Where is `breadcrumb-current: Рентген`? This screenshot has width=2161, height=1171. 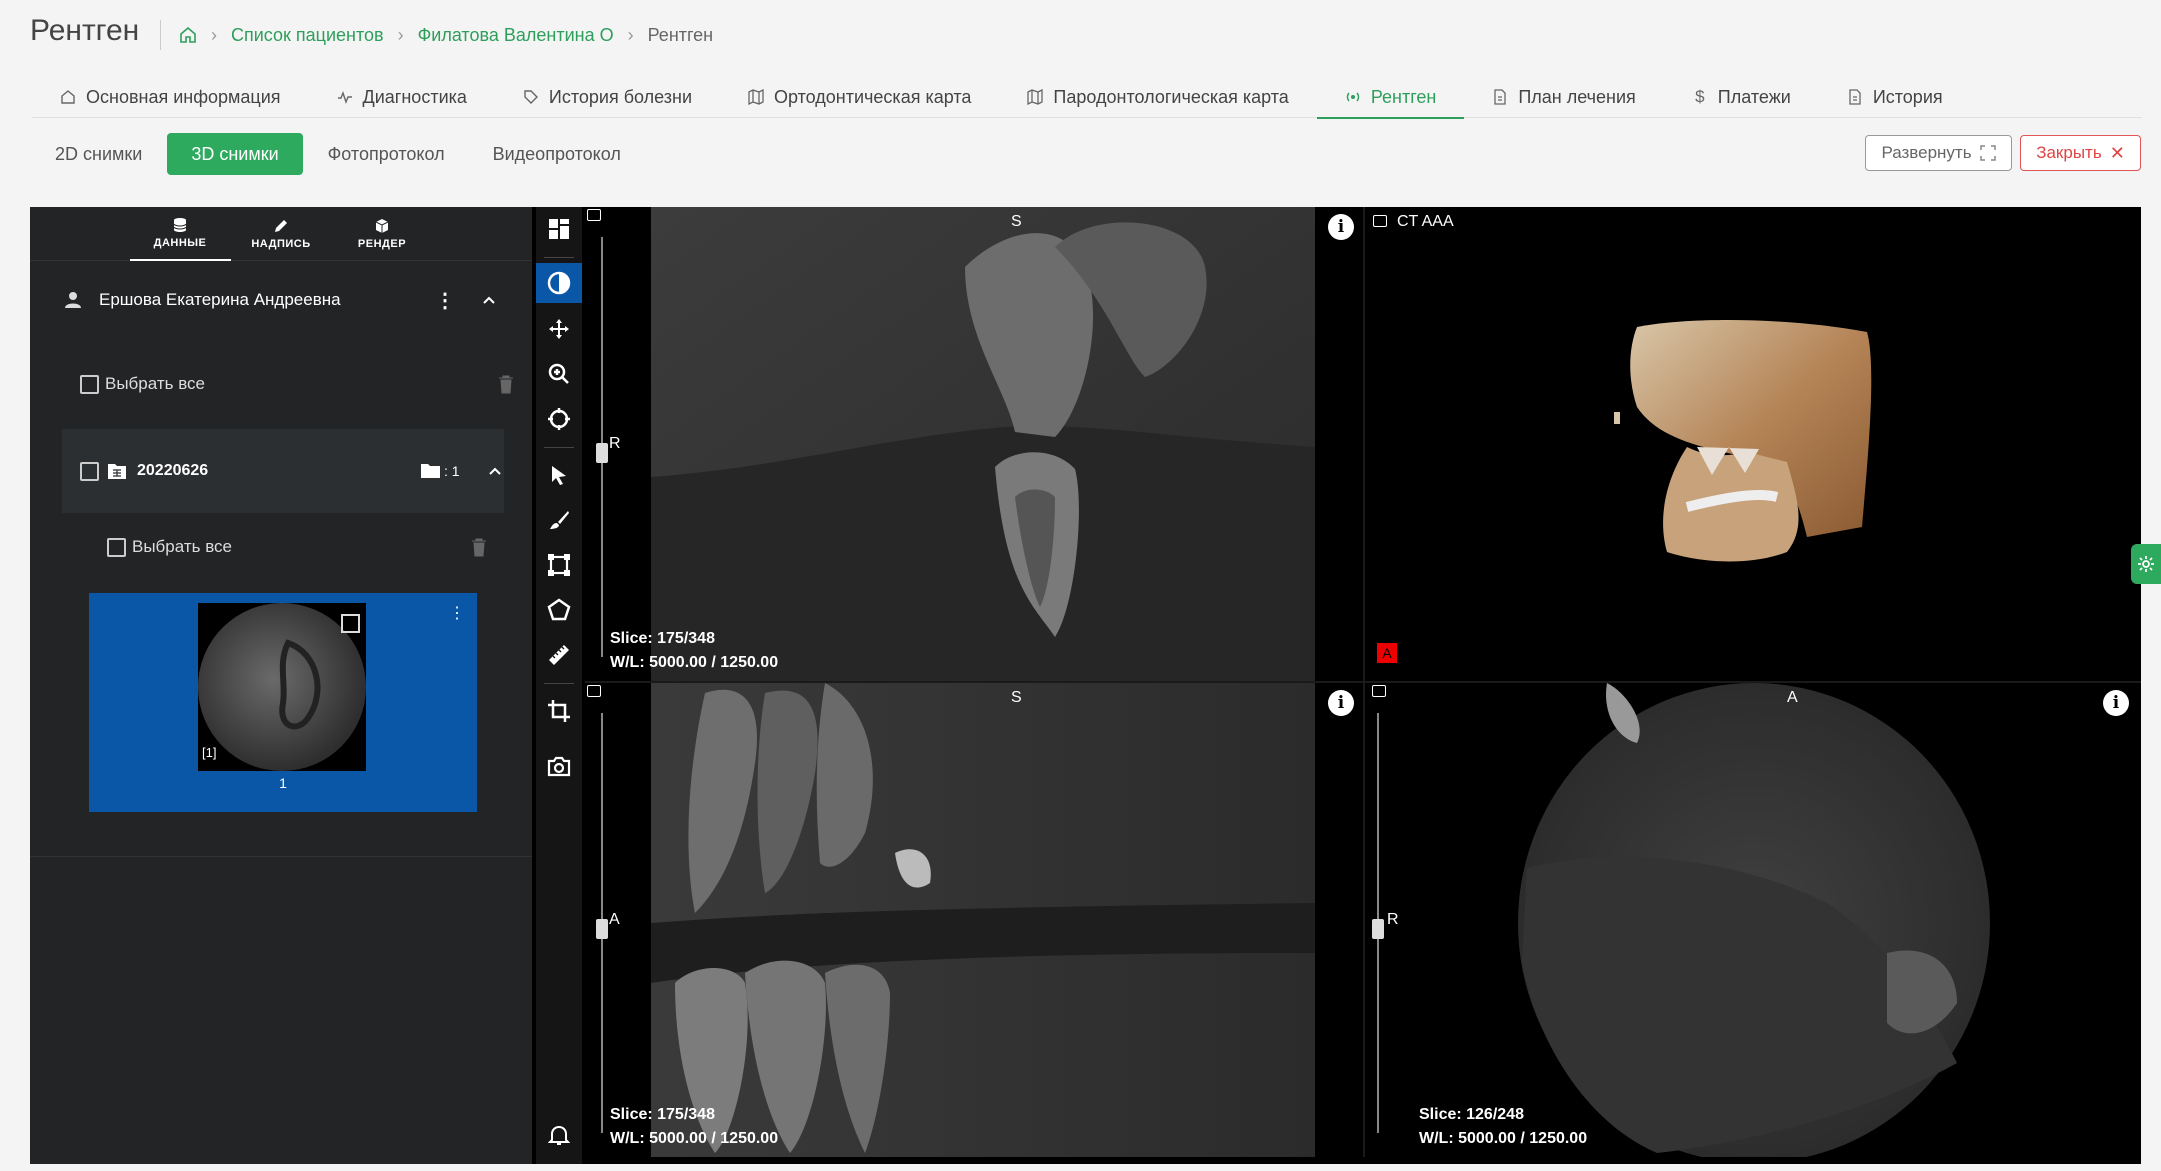
breadcrumb-current: Рентген is located at coordinates (680, 34).